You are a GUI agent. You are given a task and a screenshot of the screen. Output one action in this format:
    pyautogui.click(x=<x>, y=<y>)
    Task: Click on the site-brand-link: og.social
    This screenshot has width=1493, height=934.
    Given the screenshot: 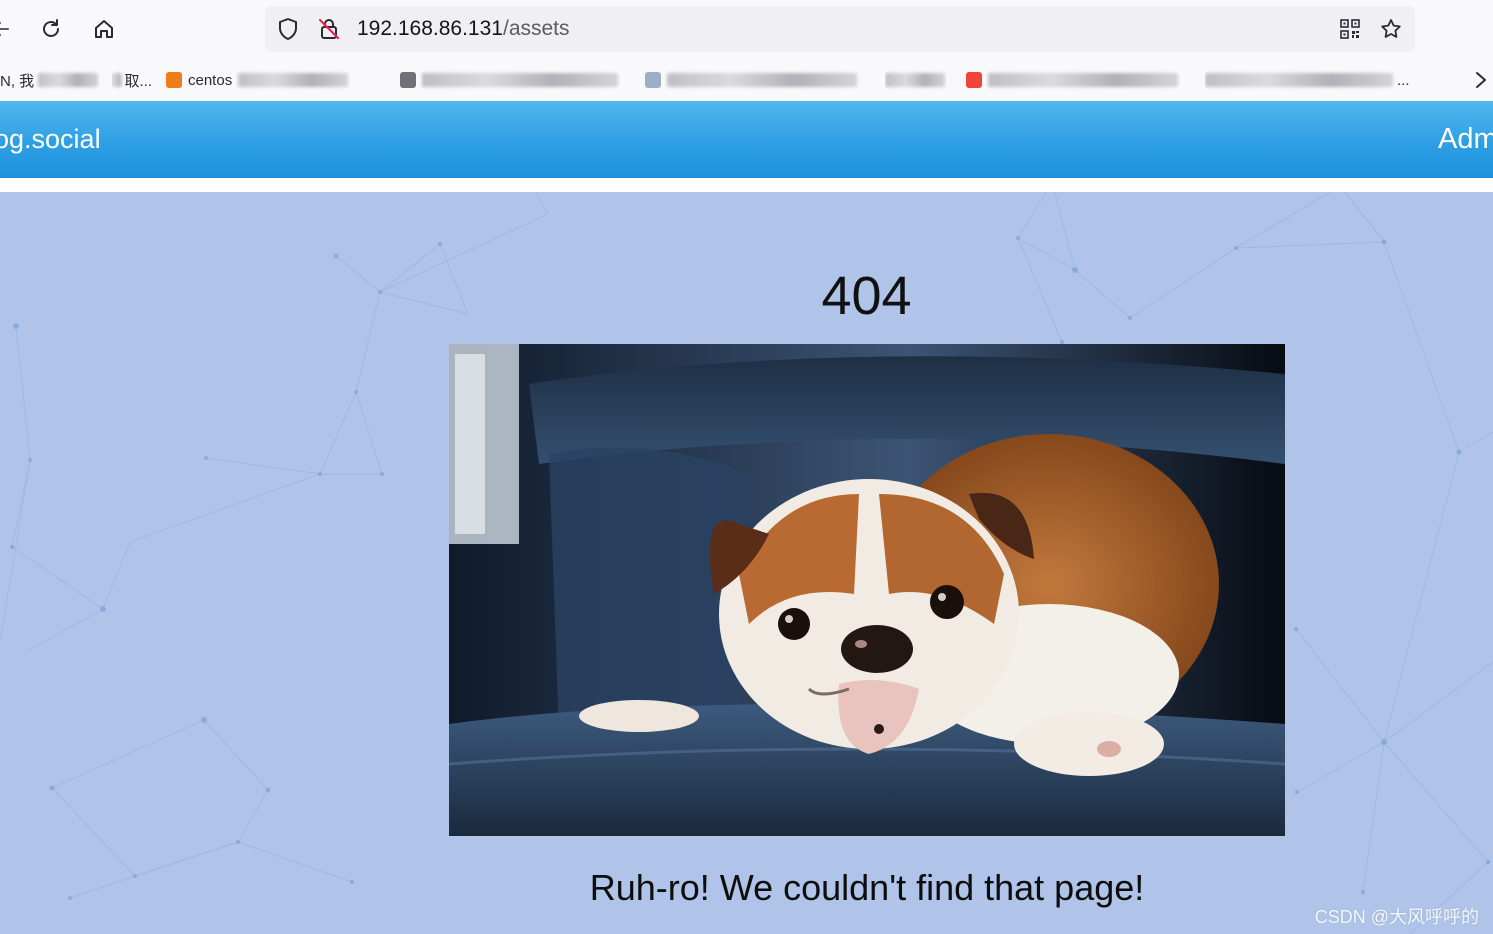 What is the action you would take?
    pyautogui.click(x=50, y=139)
    